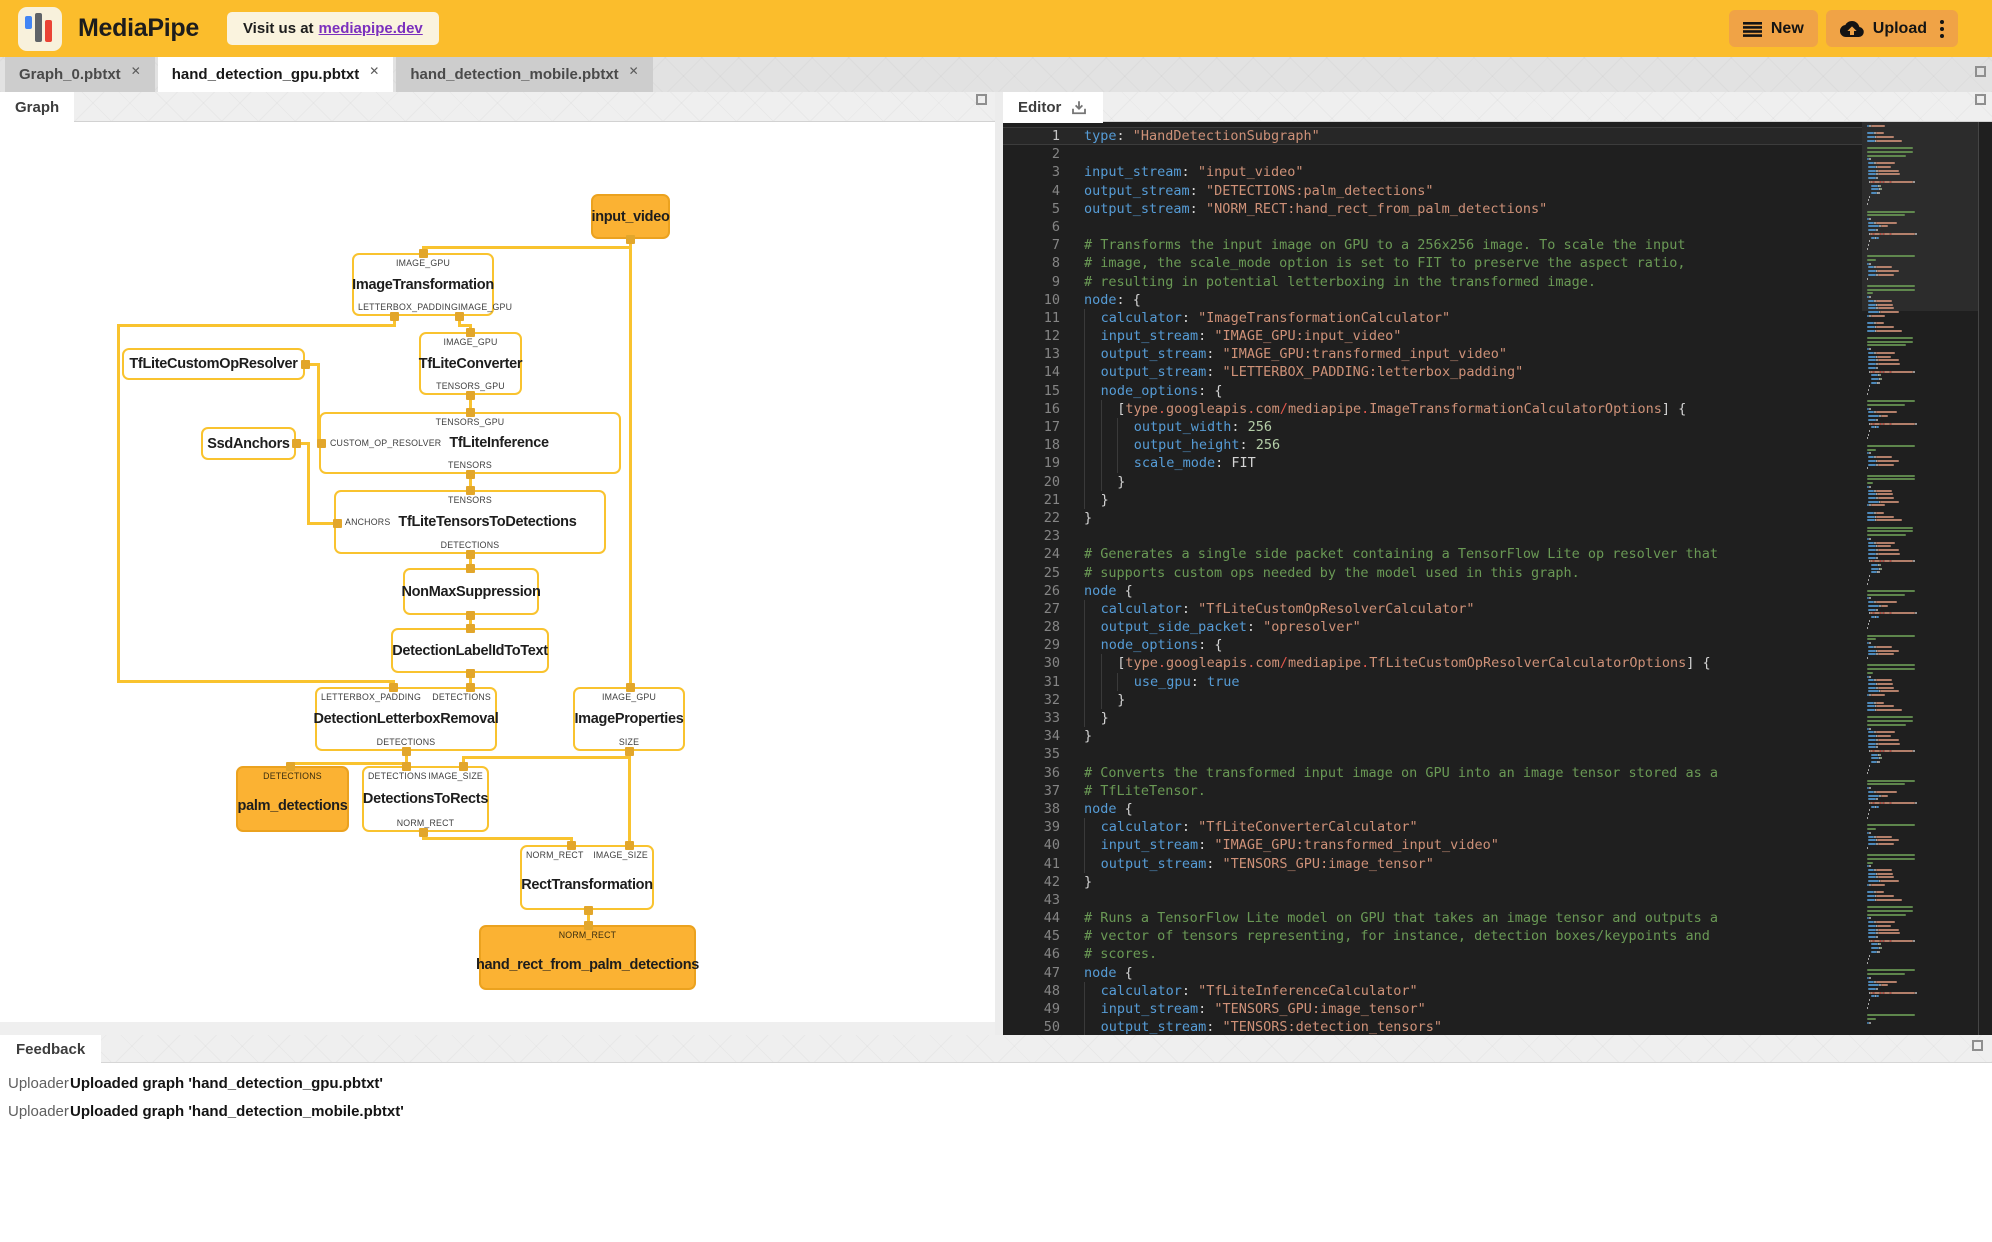 This screenshot has height=1242, width=1992. I want to click on graph-node-SsdAnchors: SsdAnchors, so click(248, 443).